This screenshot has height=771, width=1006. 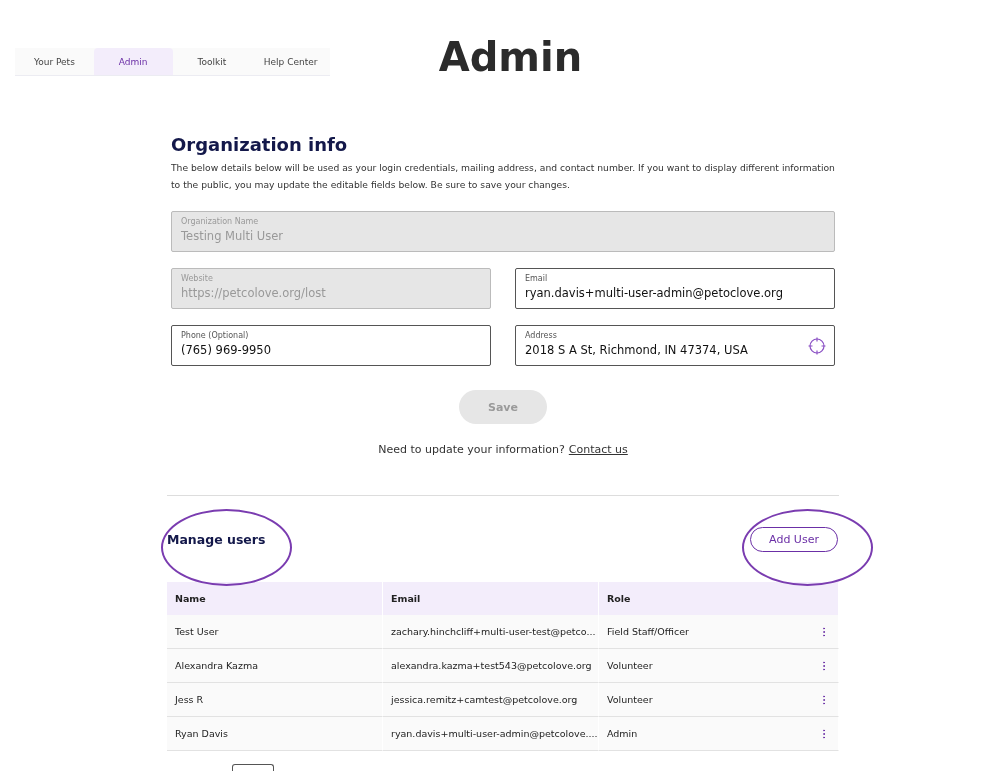 What do you see at coordinates (216, 539) in the screenshot?
I see `section-heading: Manage users` at bounding box center [216, 539].